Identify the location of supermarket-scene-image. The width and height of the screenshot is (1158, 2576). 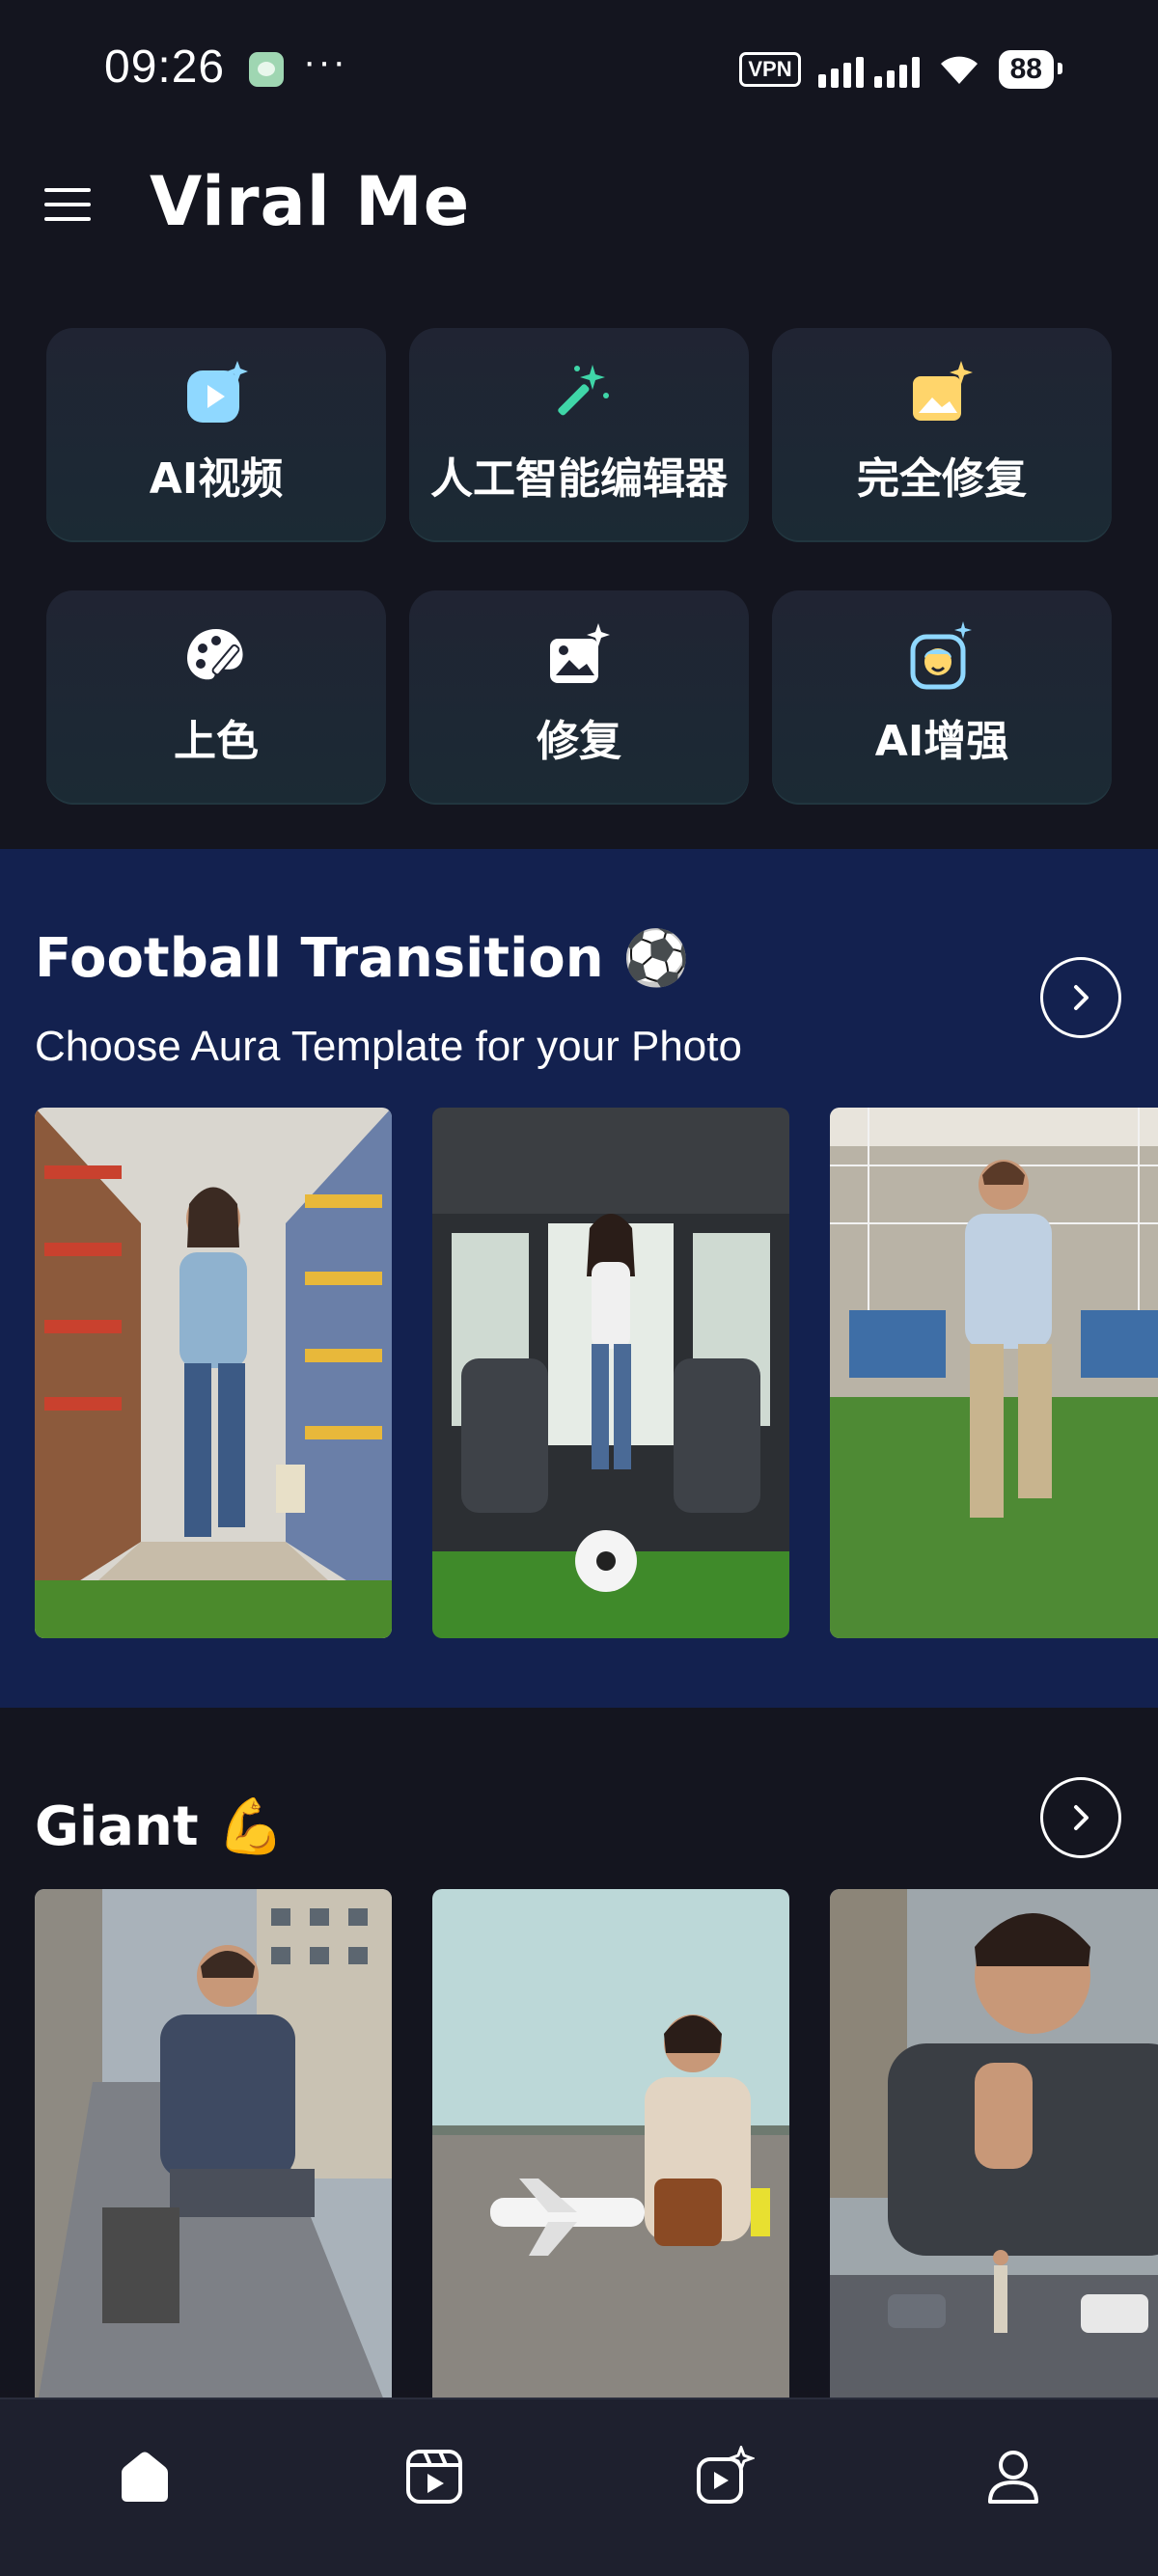
(213, 1373).